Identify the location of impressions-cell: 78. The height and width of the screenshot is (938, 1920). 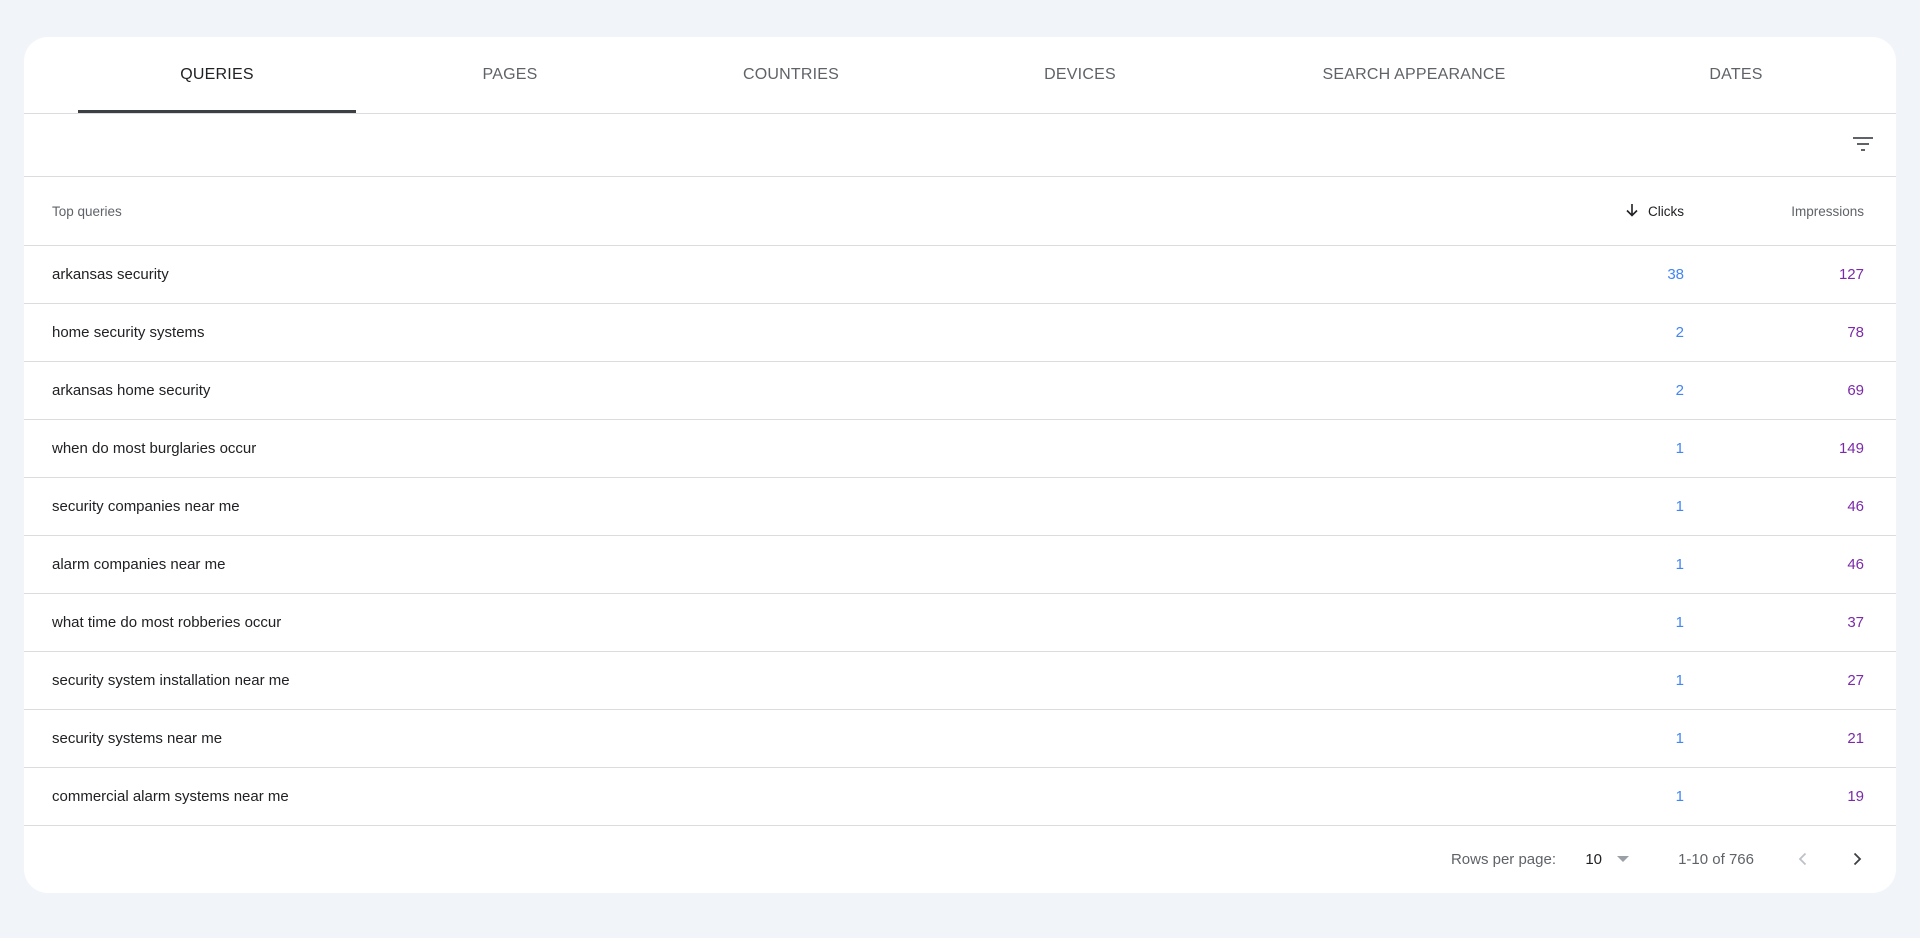
(1855, 332).